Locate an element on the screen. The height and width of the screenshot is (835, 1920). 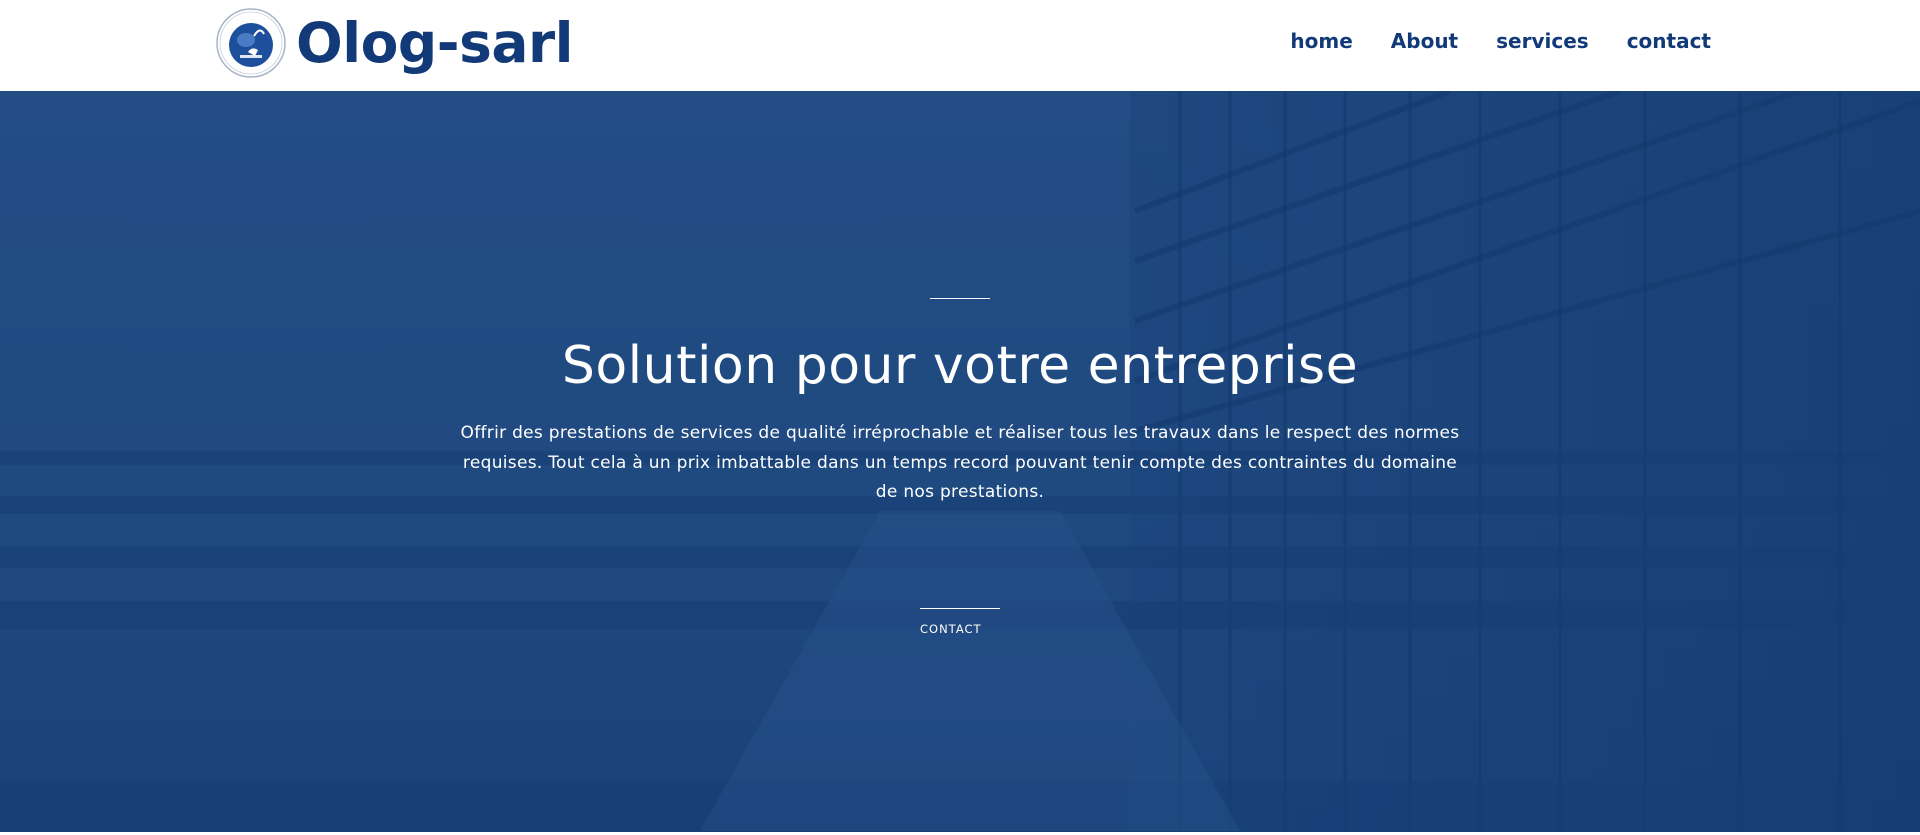
contact-cta-link: CONTACT is located at coordinates (951, 629).